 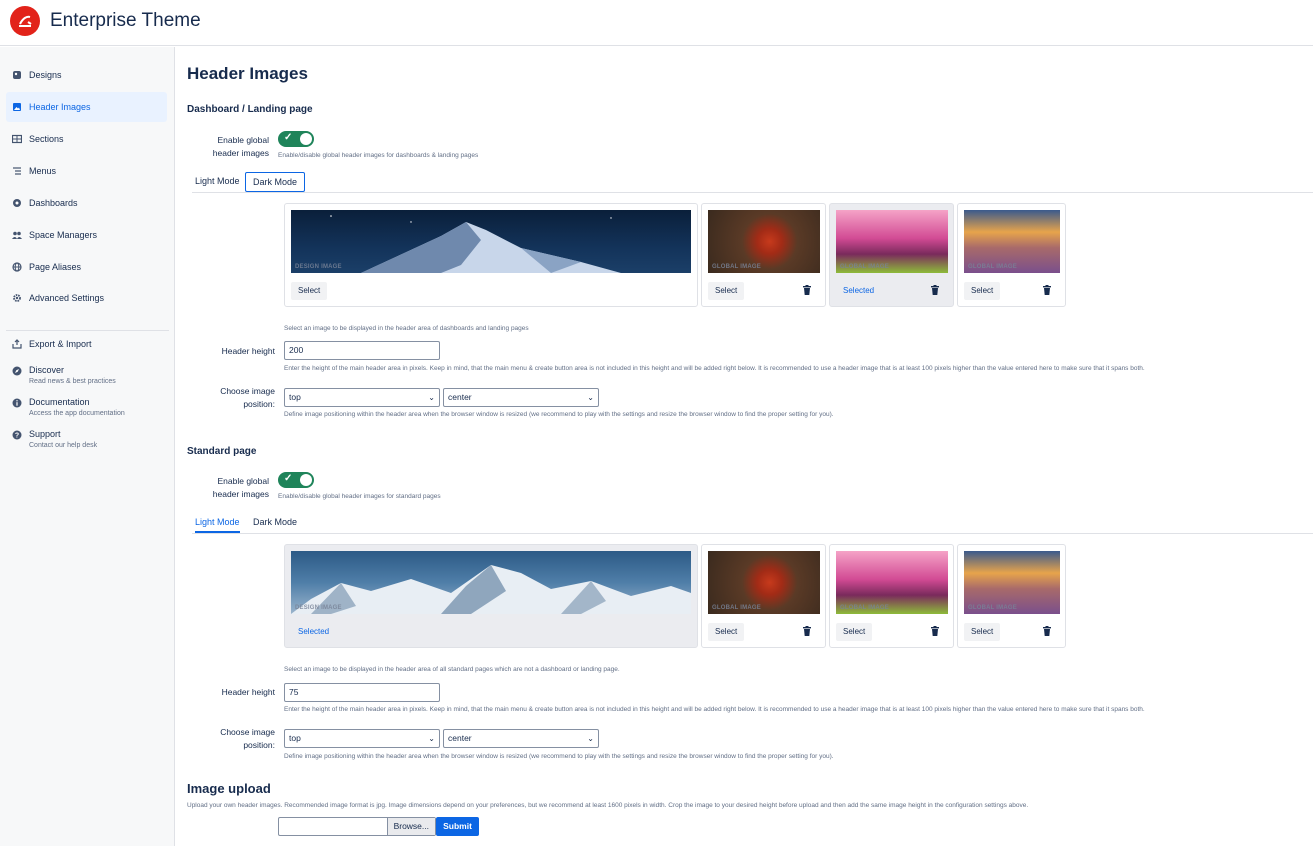 What do you see at coordinates (63, 235) in the screenshot?
I see `sidebar-item-label: Space Managers` at bounding box center [63, 235].